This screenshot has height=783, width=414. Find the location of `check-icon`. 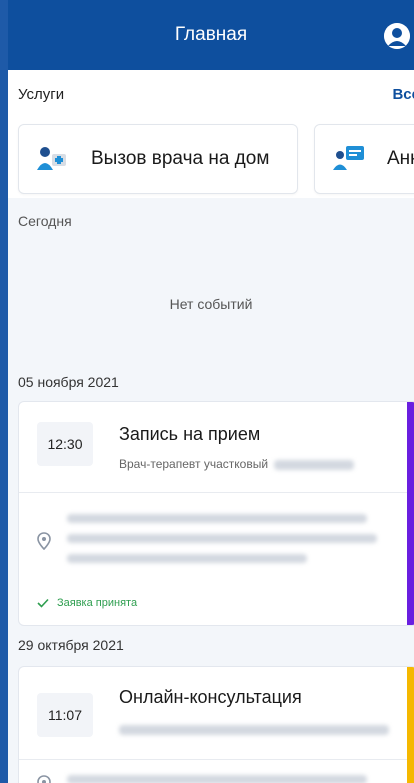

check-icon is located at coordinates (43, 603).